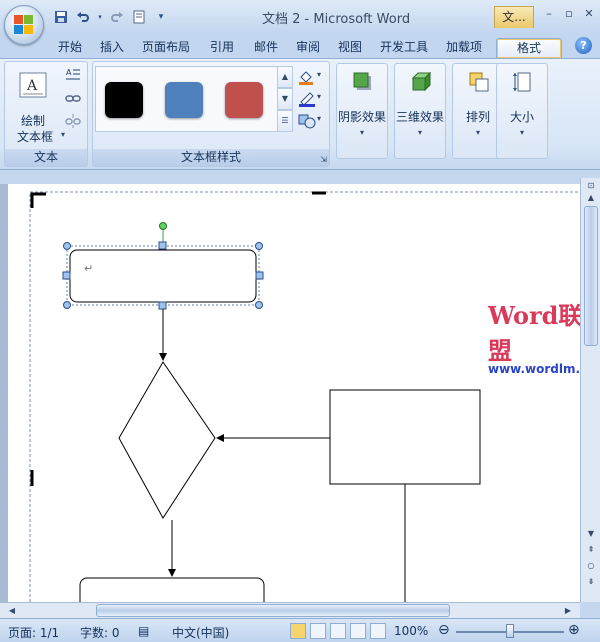  Describe the element at coordinates (583, 45) in the screenshot. I see `help-icon: ?` at that location.